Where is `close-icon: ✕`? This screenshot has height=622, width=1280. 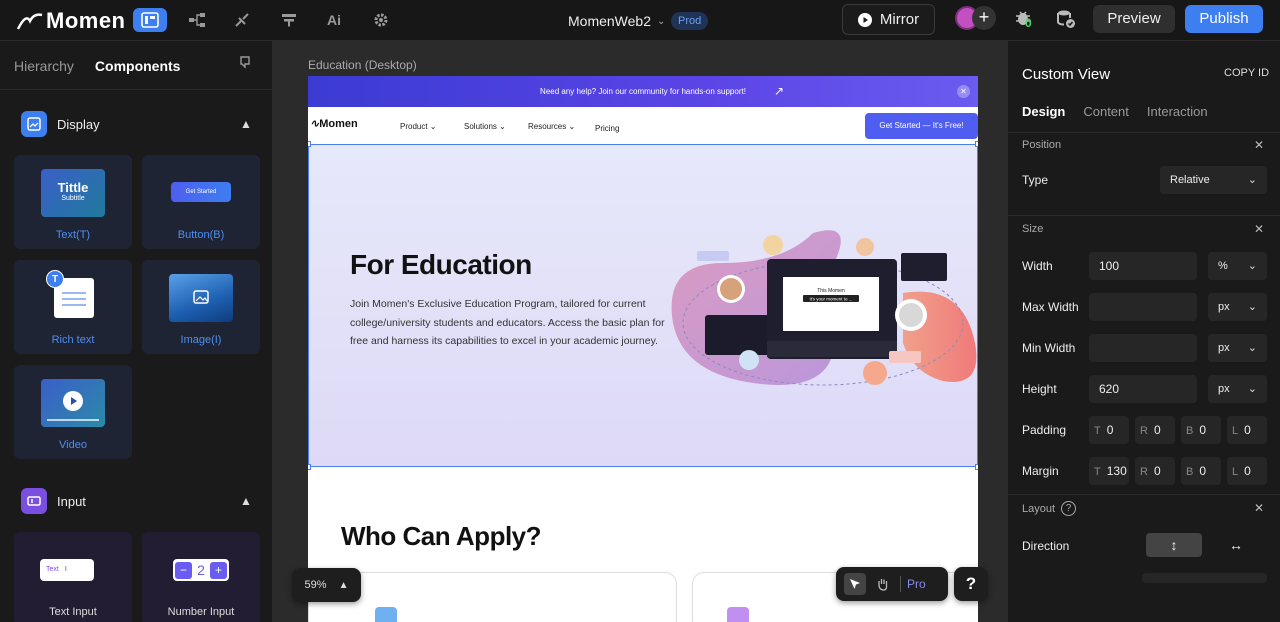 close-icon: ✕ is located at coordinates (963, 91).